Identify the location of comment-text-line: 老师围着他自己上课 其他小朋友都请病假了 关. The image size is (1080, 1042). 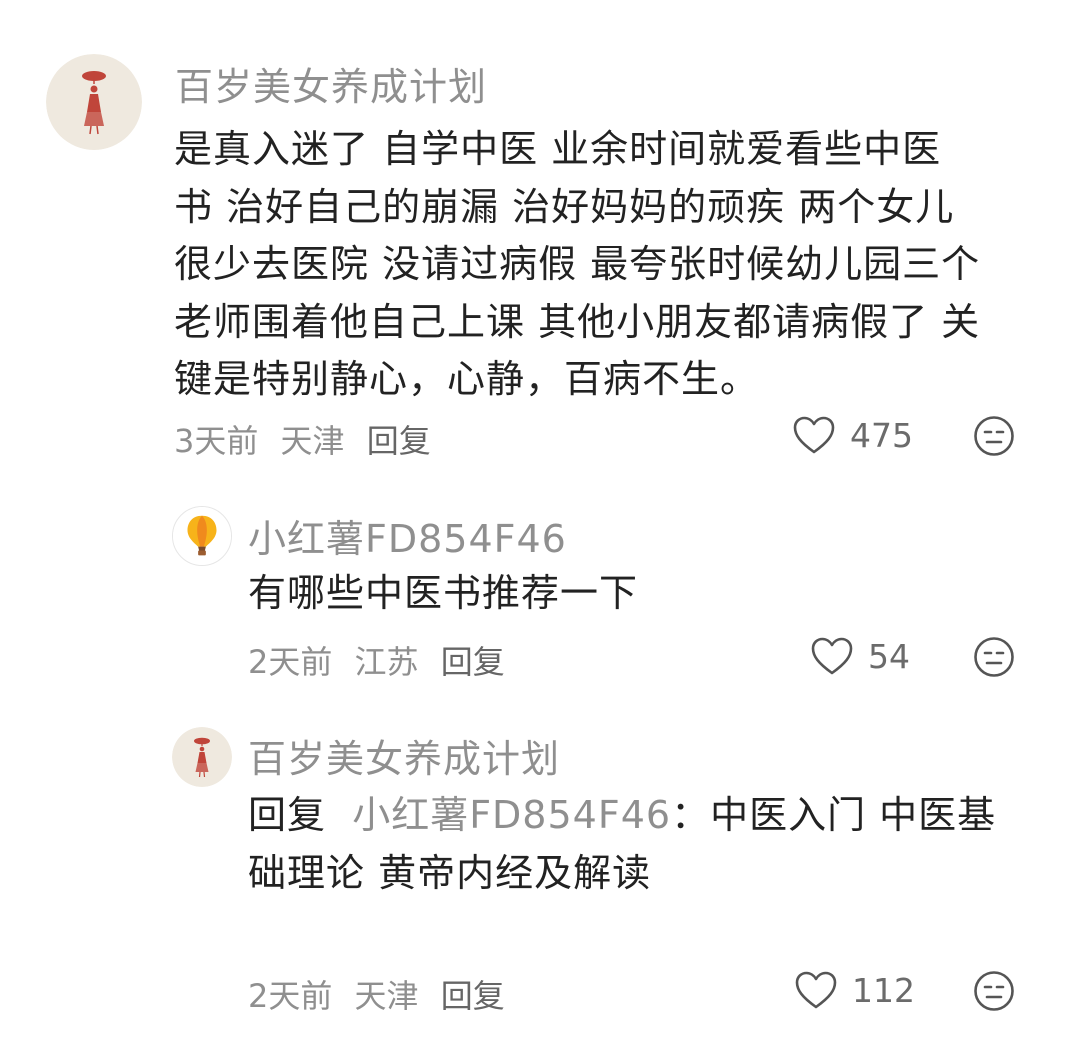
(577, 321).